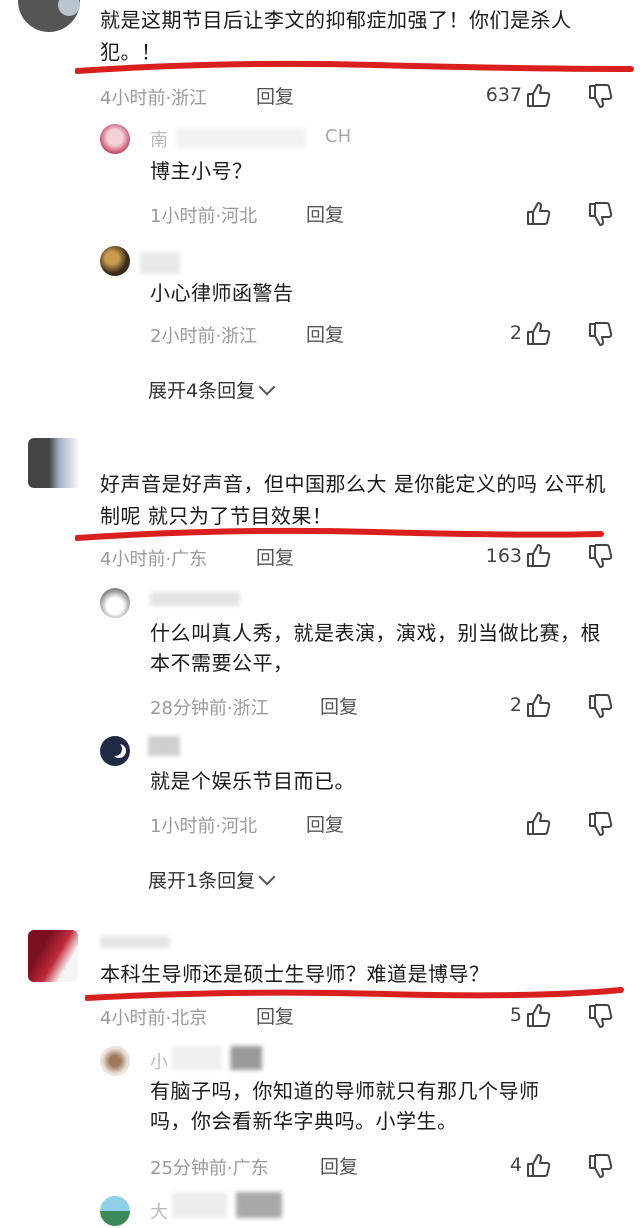  What do you see at coordinates (202, 391) in the screenshot?
I see `expand-label: 展开4条回复` at bounding box center [202, 391].